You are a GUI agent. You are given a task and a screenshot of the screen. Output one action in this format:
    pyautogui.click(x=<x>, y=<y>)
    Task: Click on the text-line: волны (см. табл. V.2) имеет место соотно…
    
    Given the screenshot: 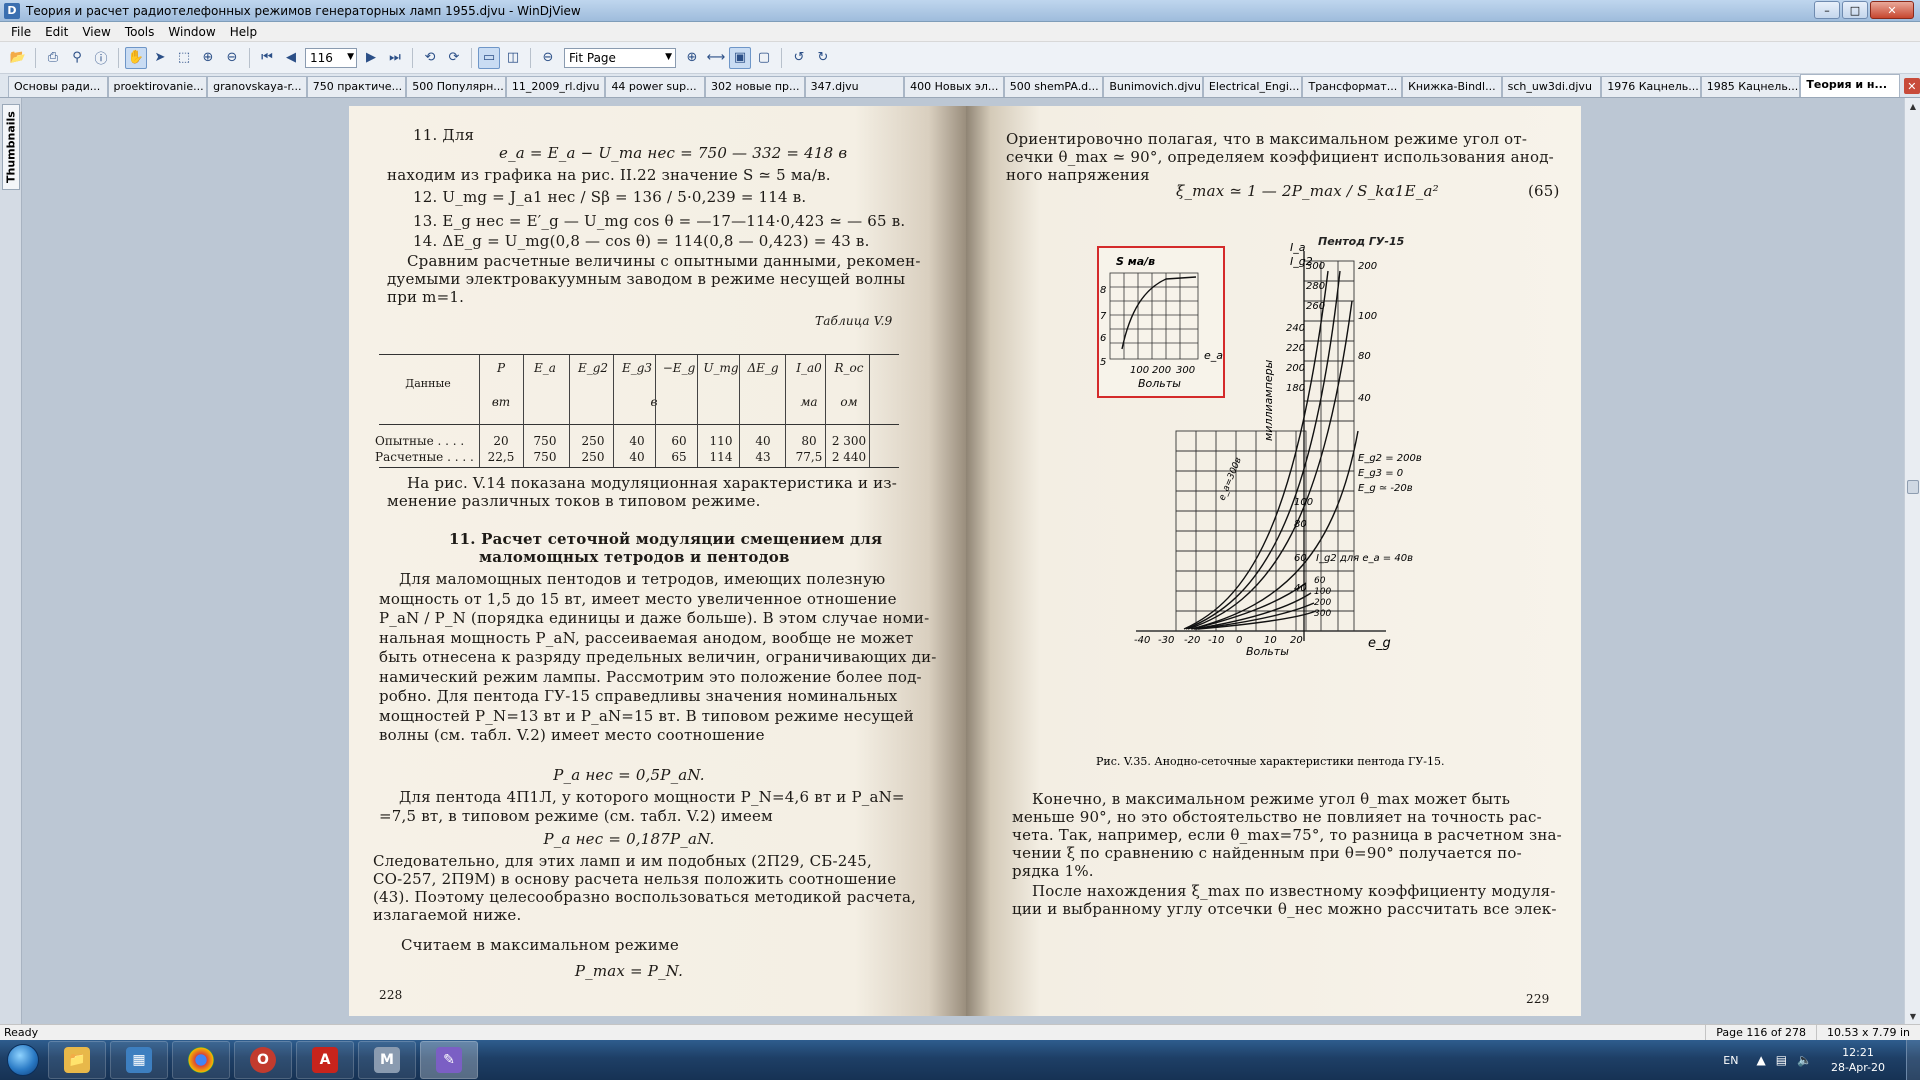 What is the action you would take?
    pyautogui.click(x=572, y=735)
    